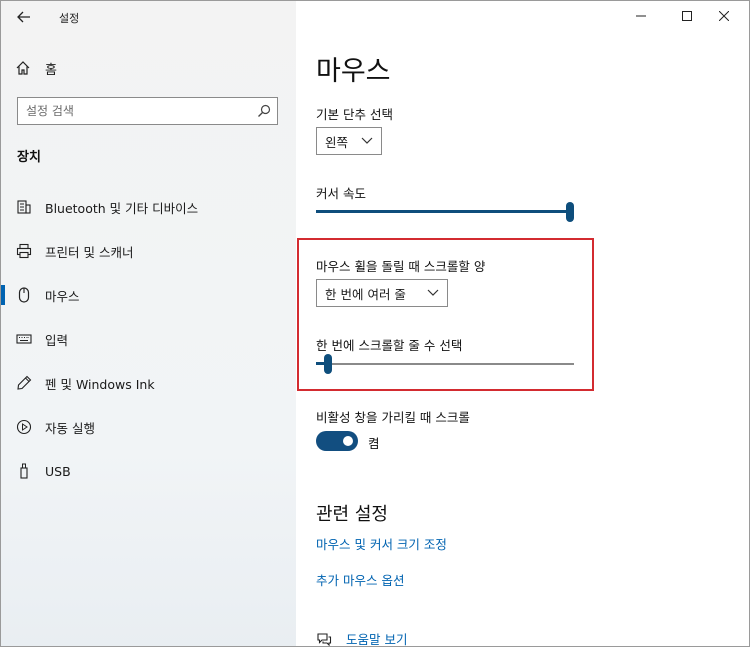 The width and height of the screenshot is (750, 647). I want to click on back-arrow-icon, so click(23, 17).